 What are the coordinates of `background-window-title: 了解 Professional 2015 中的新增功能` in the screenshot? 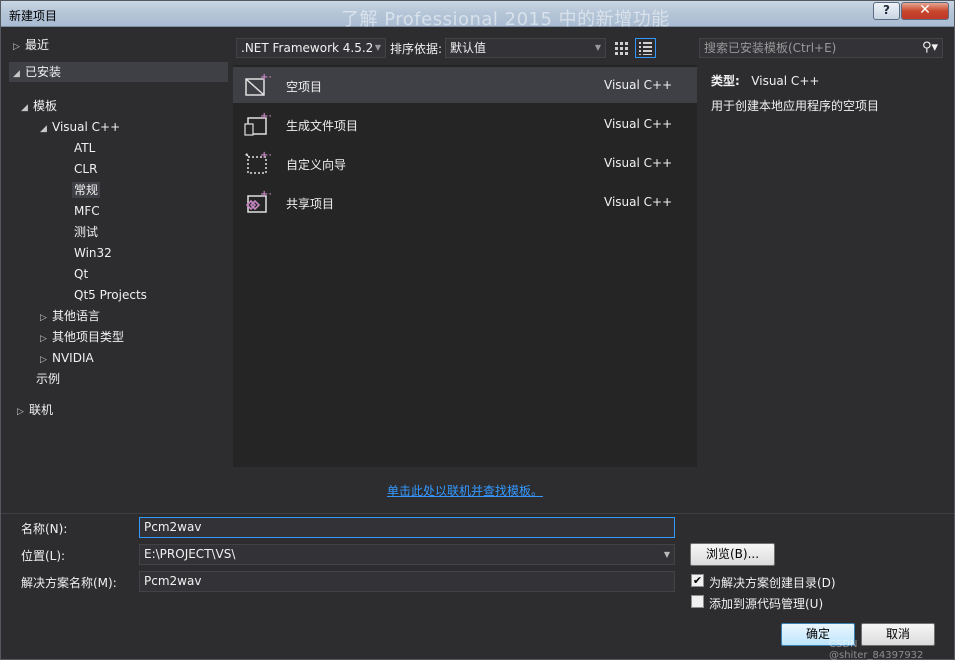 It's located at (505, 19).